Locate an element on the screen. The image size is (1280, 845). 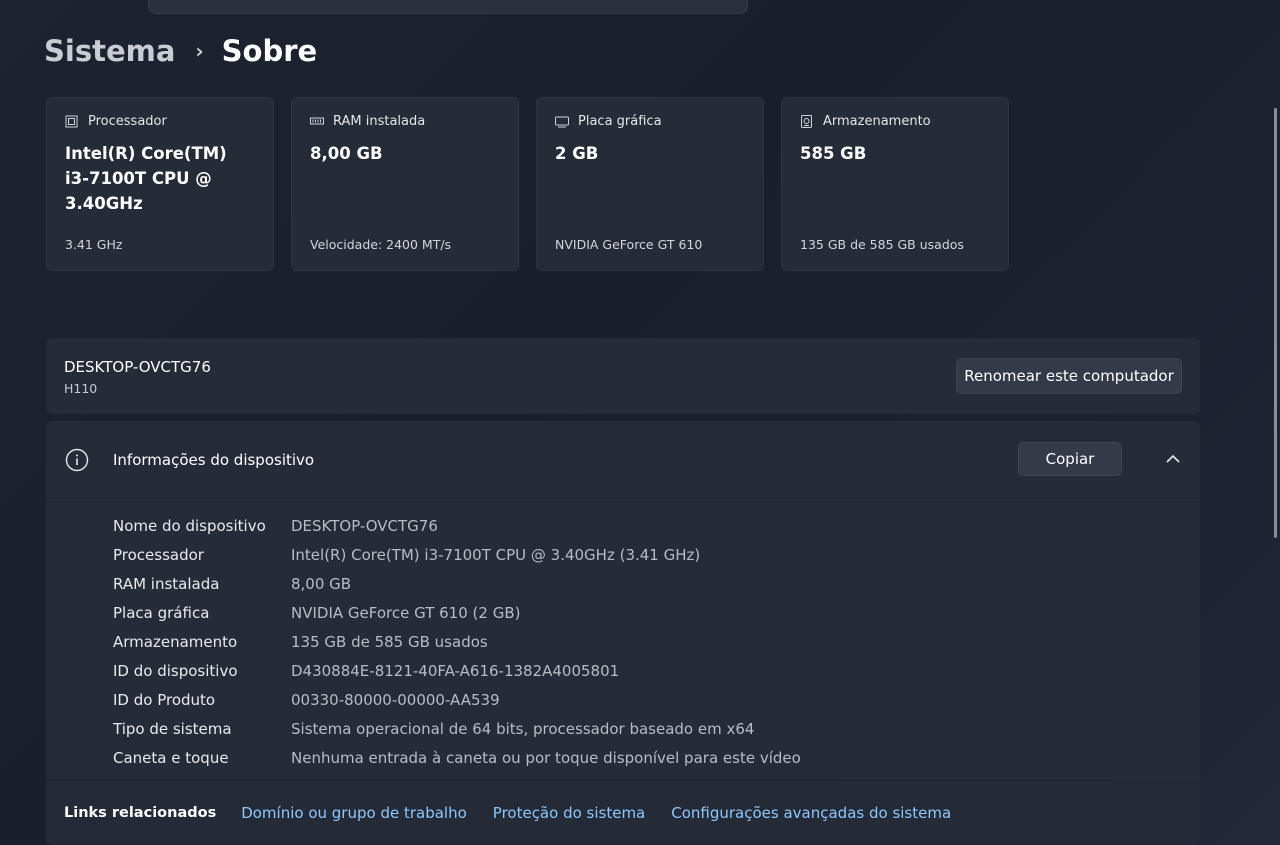
card-label: Armazenamento is located at coordinates (877, 121).